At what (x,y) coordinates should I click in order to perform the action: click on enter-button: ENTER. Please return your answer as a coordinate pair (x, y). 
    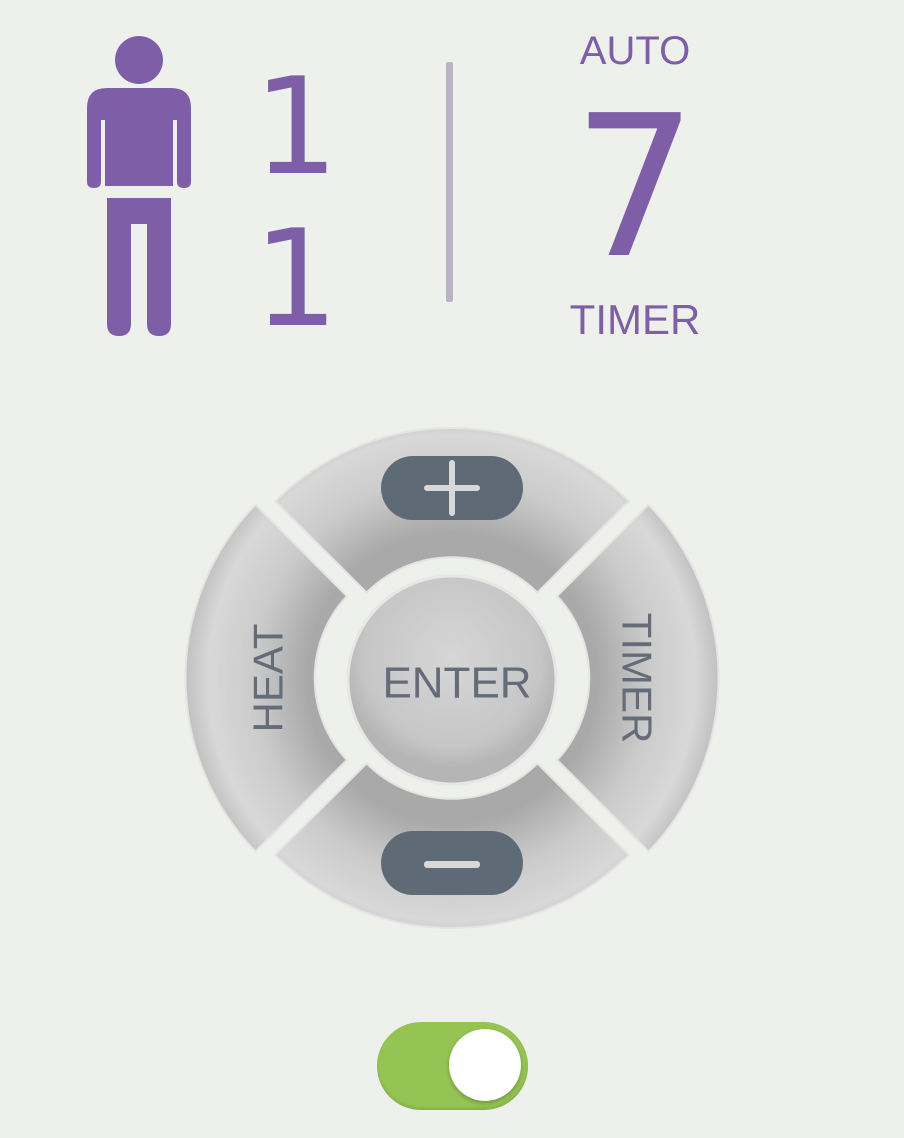
    Looking at the image, I should click on (452, 680).